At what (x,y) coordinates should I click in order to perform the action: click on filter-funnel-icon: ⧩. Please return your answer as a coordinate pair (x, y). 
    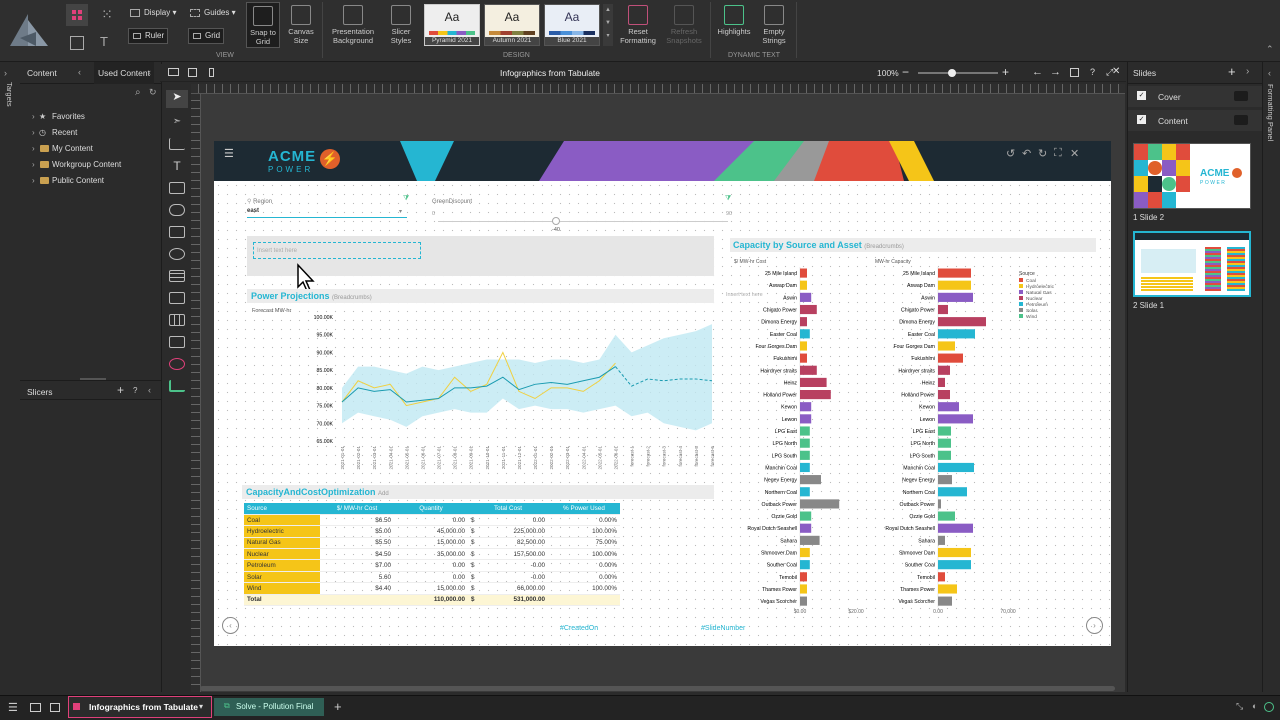
    Looking at the image, I should click on (406, 199).